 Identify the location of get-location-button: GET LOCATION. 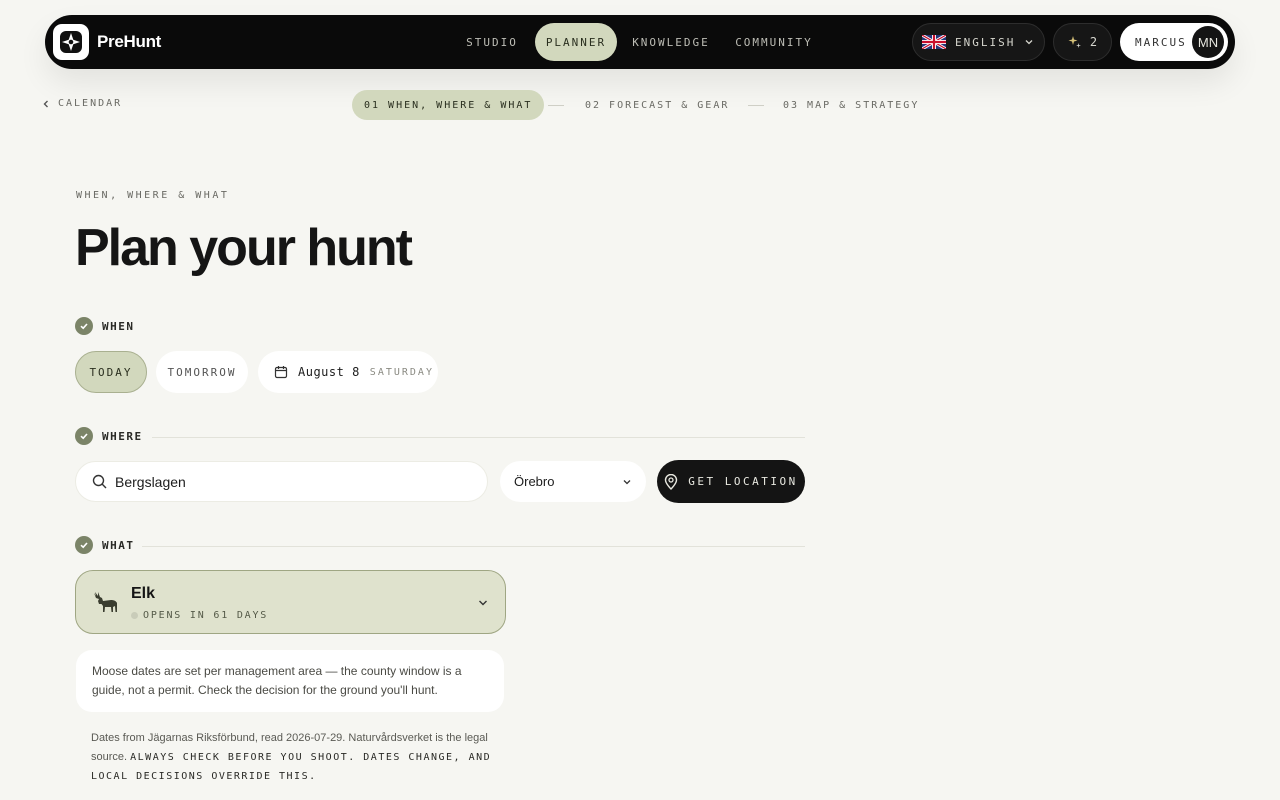
(731, 481).